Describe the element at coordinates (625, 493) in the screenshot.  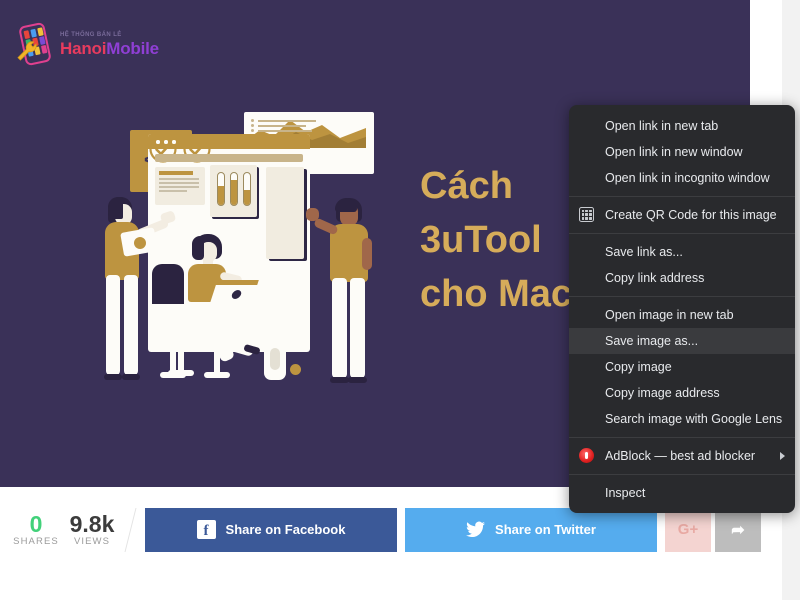
I see `menu-item-label: Inspect` at that location.